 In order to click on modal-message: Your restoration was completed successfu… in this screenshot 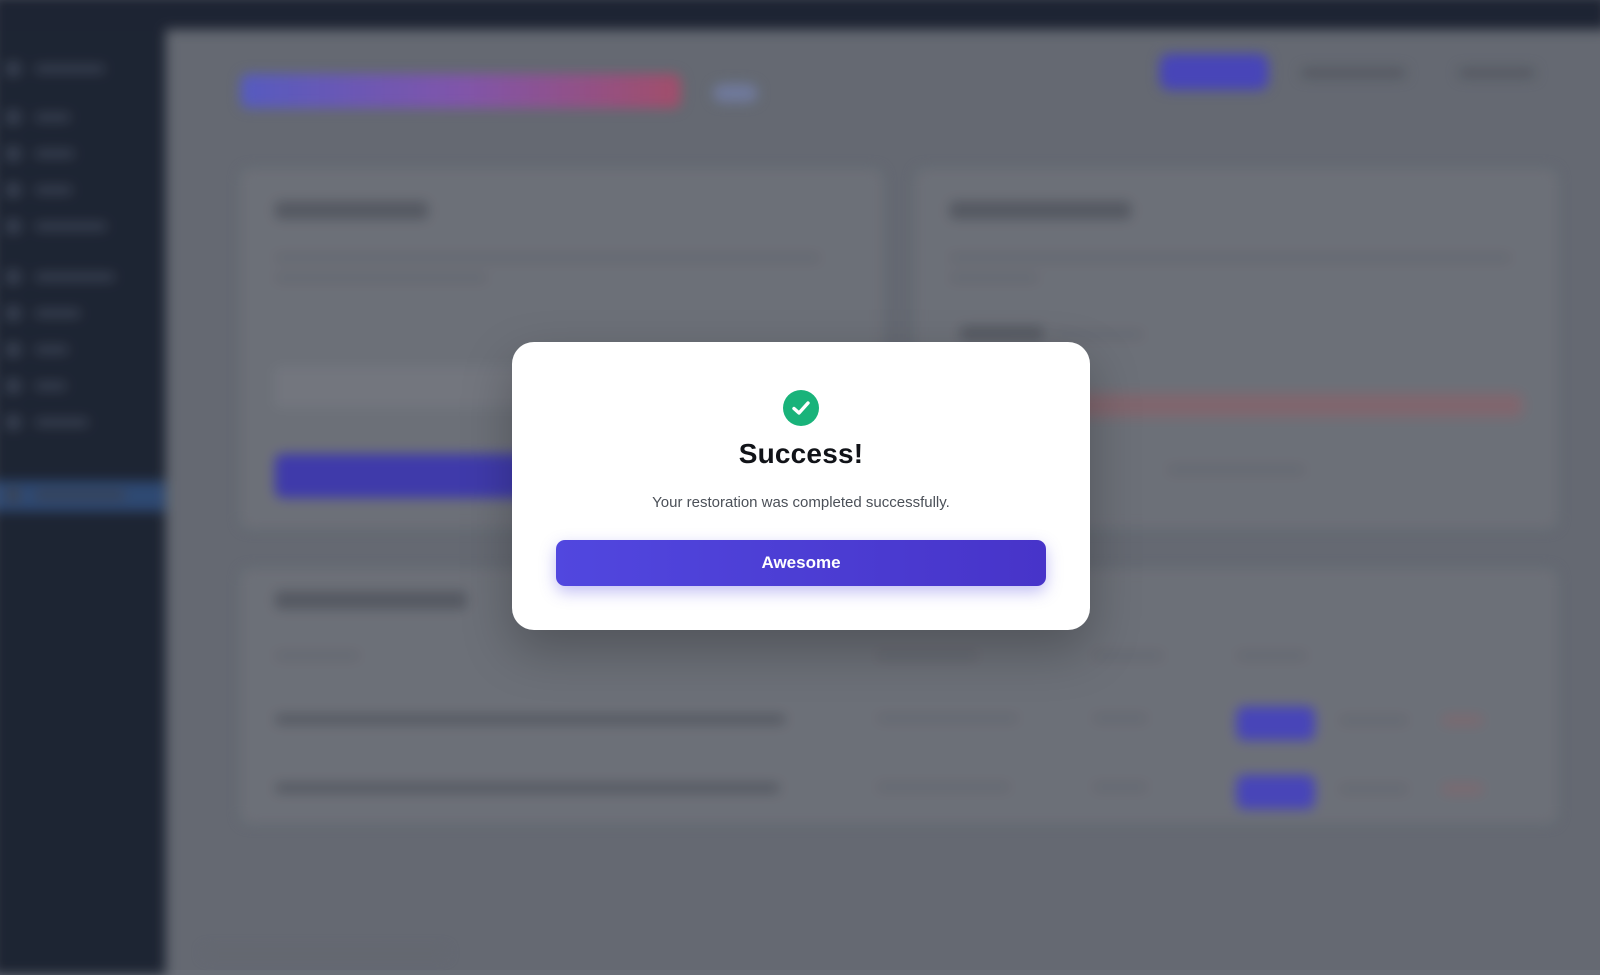, I will do `click(801, 502)`.